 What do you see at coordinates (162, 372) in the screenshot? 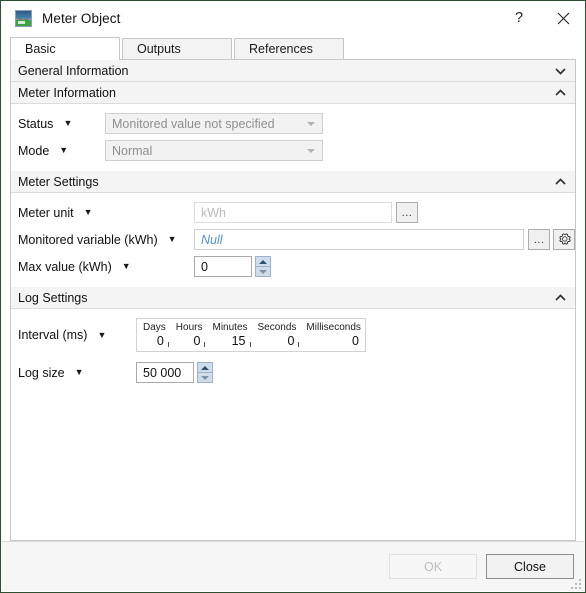
I see `log-size-text: 50 000` at bounding box center [162, 372].